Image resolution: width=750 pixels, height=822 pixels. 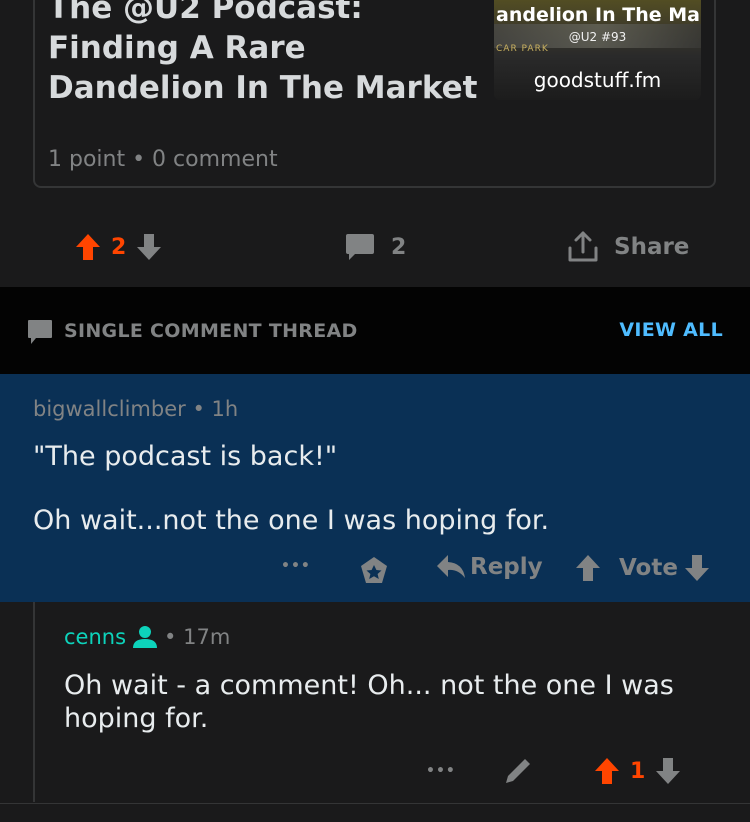 I want to click on reply-meta: cenns • 17m, so click(x=147, y=637).